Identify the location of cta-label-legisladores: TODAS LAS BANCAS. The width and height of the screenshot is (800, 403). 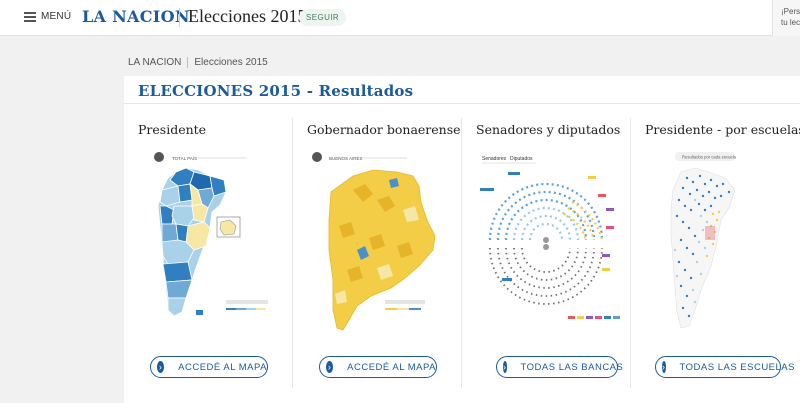
(572, 367).